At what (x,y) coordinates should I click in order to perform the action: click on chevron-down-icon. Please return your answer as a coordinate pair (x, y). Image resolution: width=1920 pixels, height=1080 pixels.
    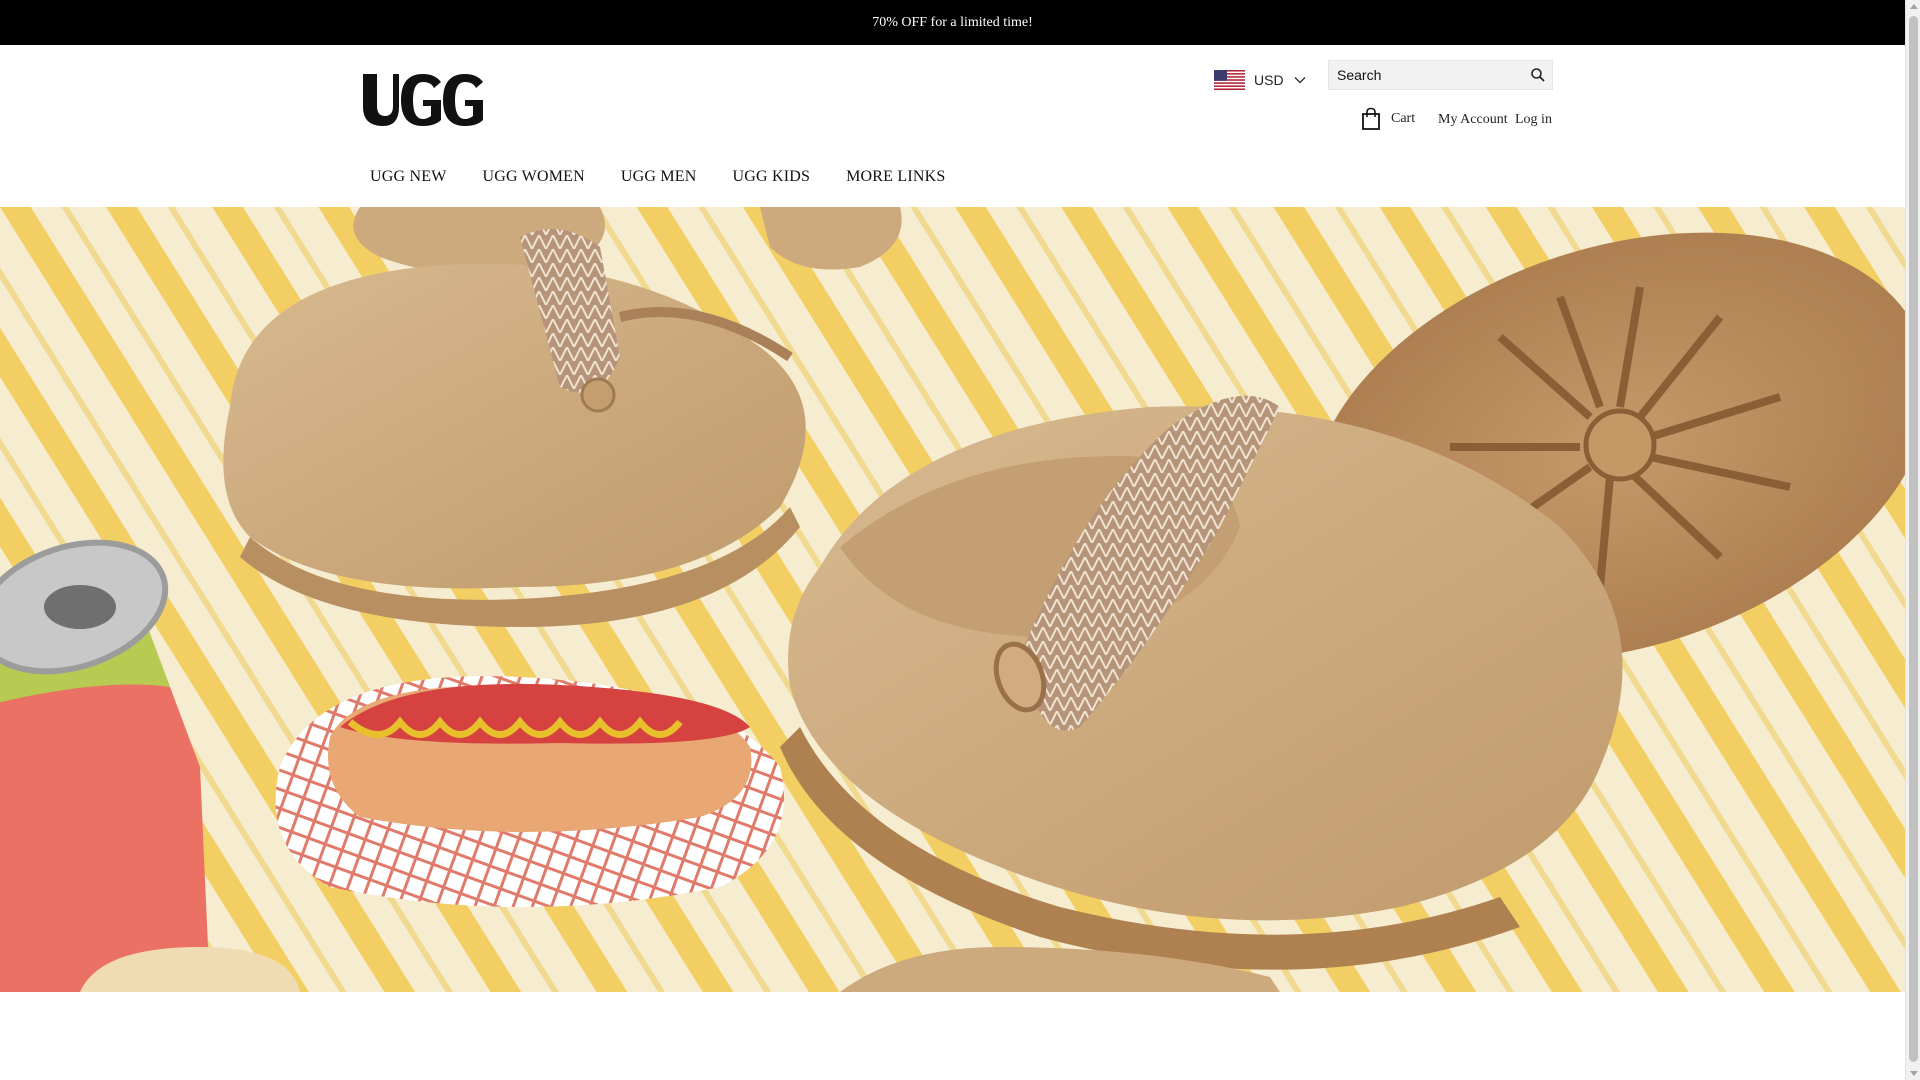
    Looking at the image, I should click on (1300, 80).